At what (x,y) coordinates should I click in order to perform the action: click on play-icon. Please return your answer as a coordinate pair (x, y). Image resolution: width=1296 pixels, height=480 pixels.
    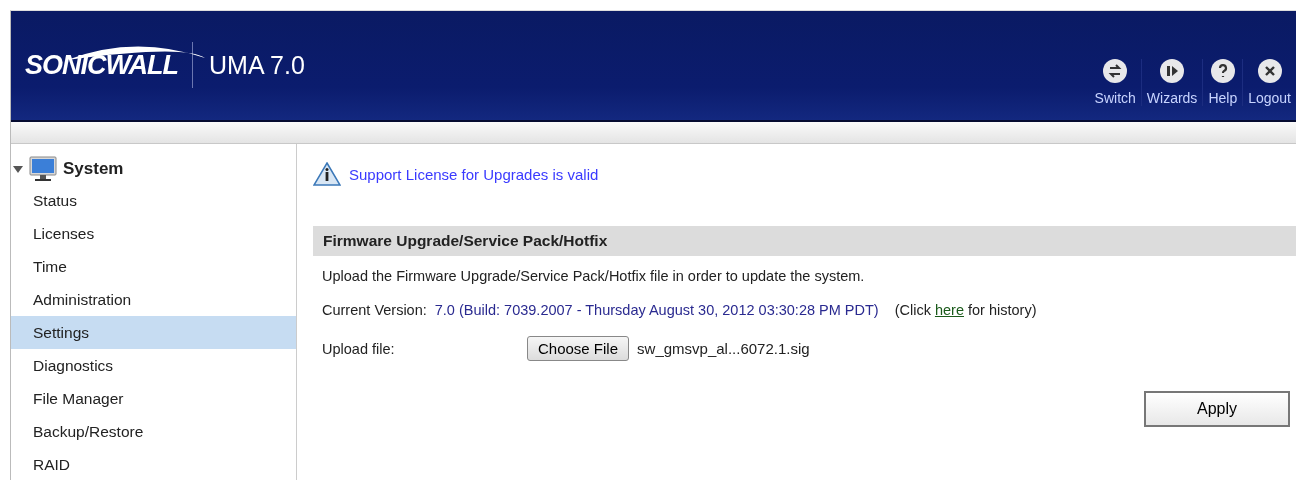
    Looking at the image, I should click on (1172, 70).